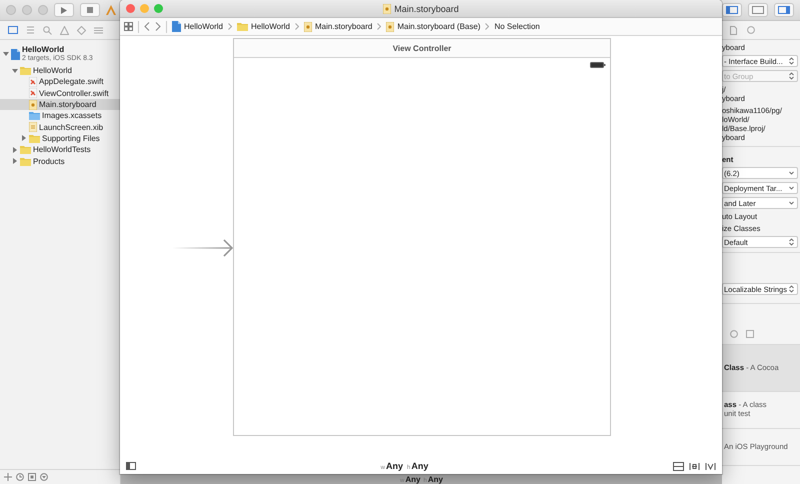 The image size is (800, 484). What do you see at coordinates (751, 30) in the screenshot?
I see `help-tab-icon` at bounding box center [751, 30].